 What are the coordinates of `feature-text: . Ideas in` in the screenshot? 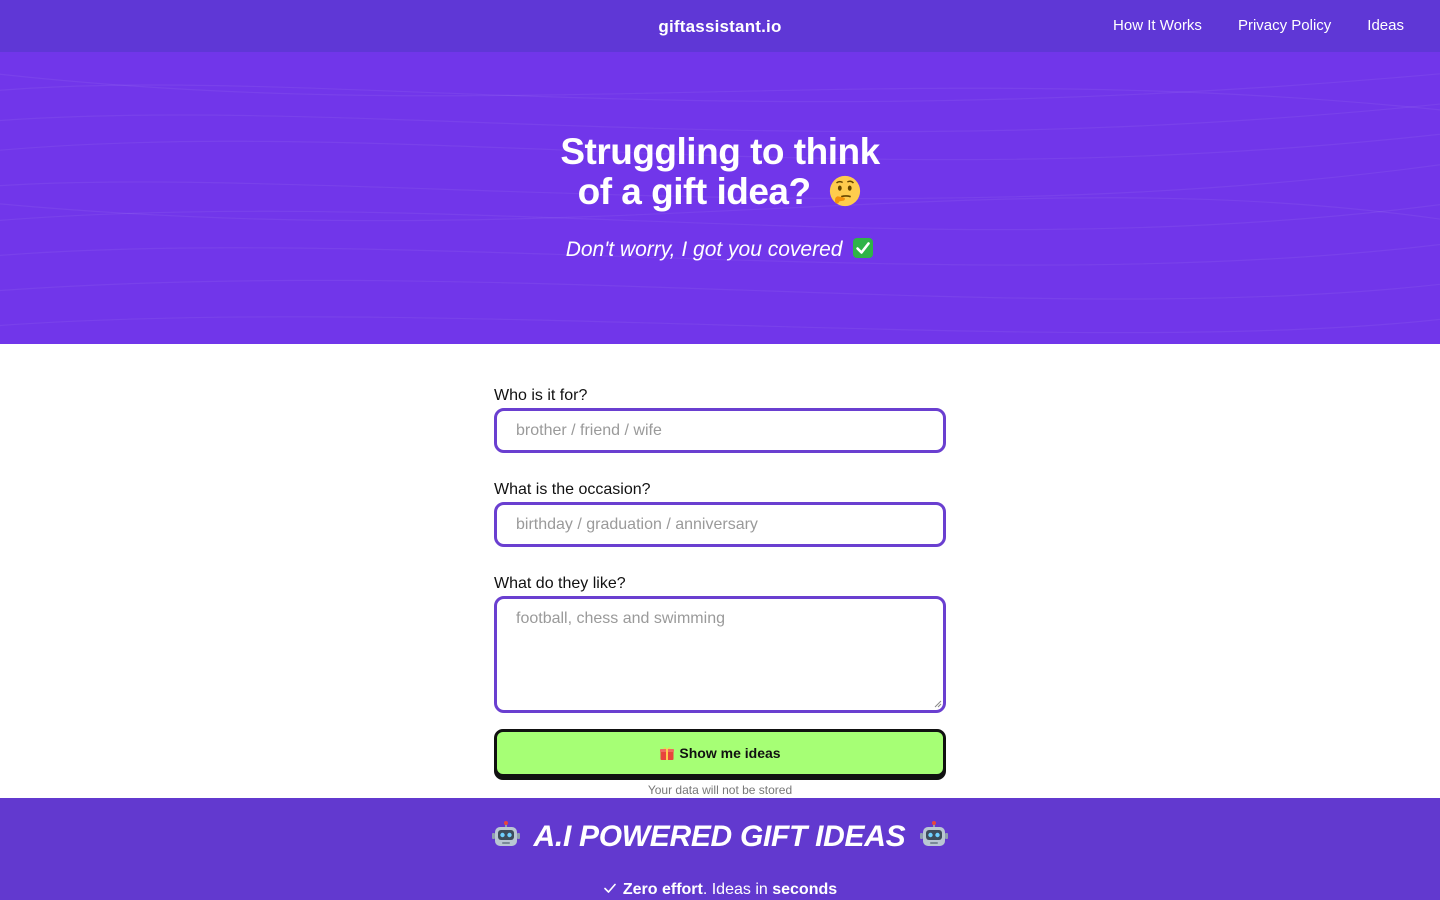 It's located at (737, 889).